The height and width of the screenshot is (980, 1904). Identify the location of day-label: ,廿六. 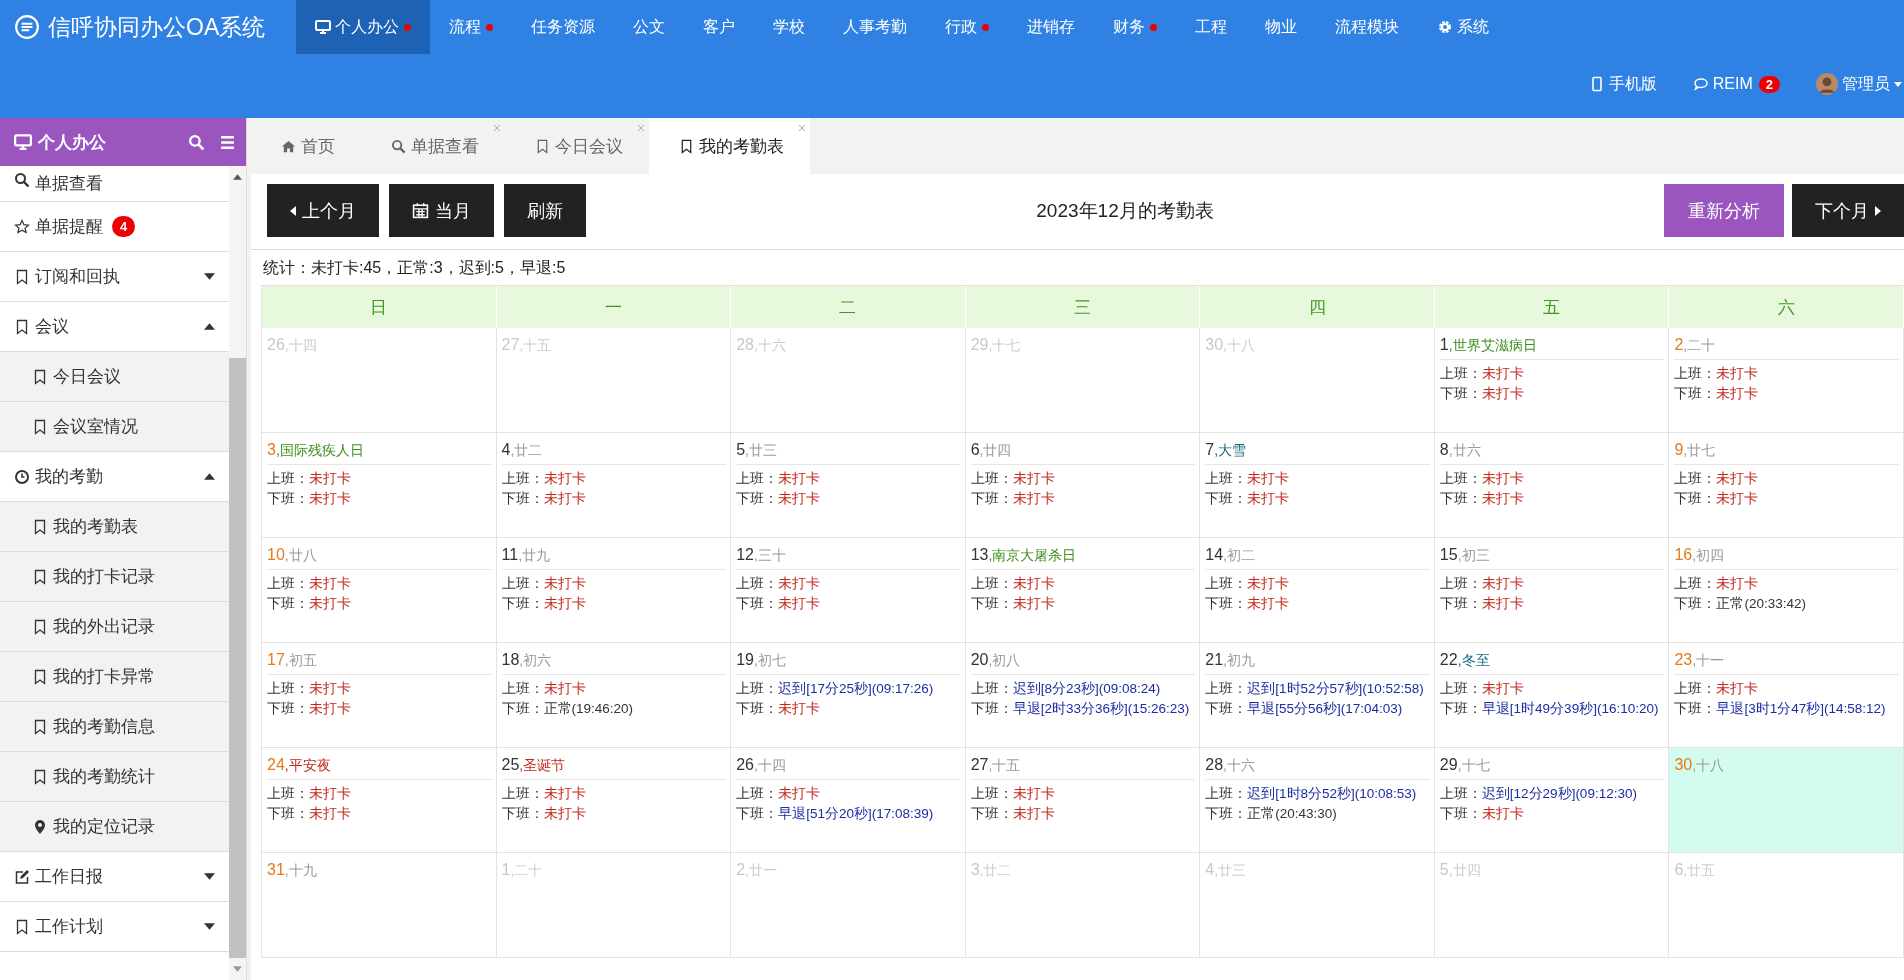
(1464, 450).